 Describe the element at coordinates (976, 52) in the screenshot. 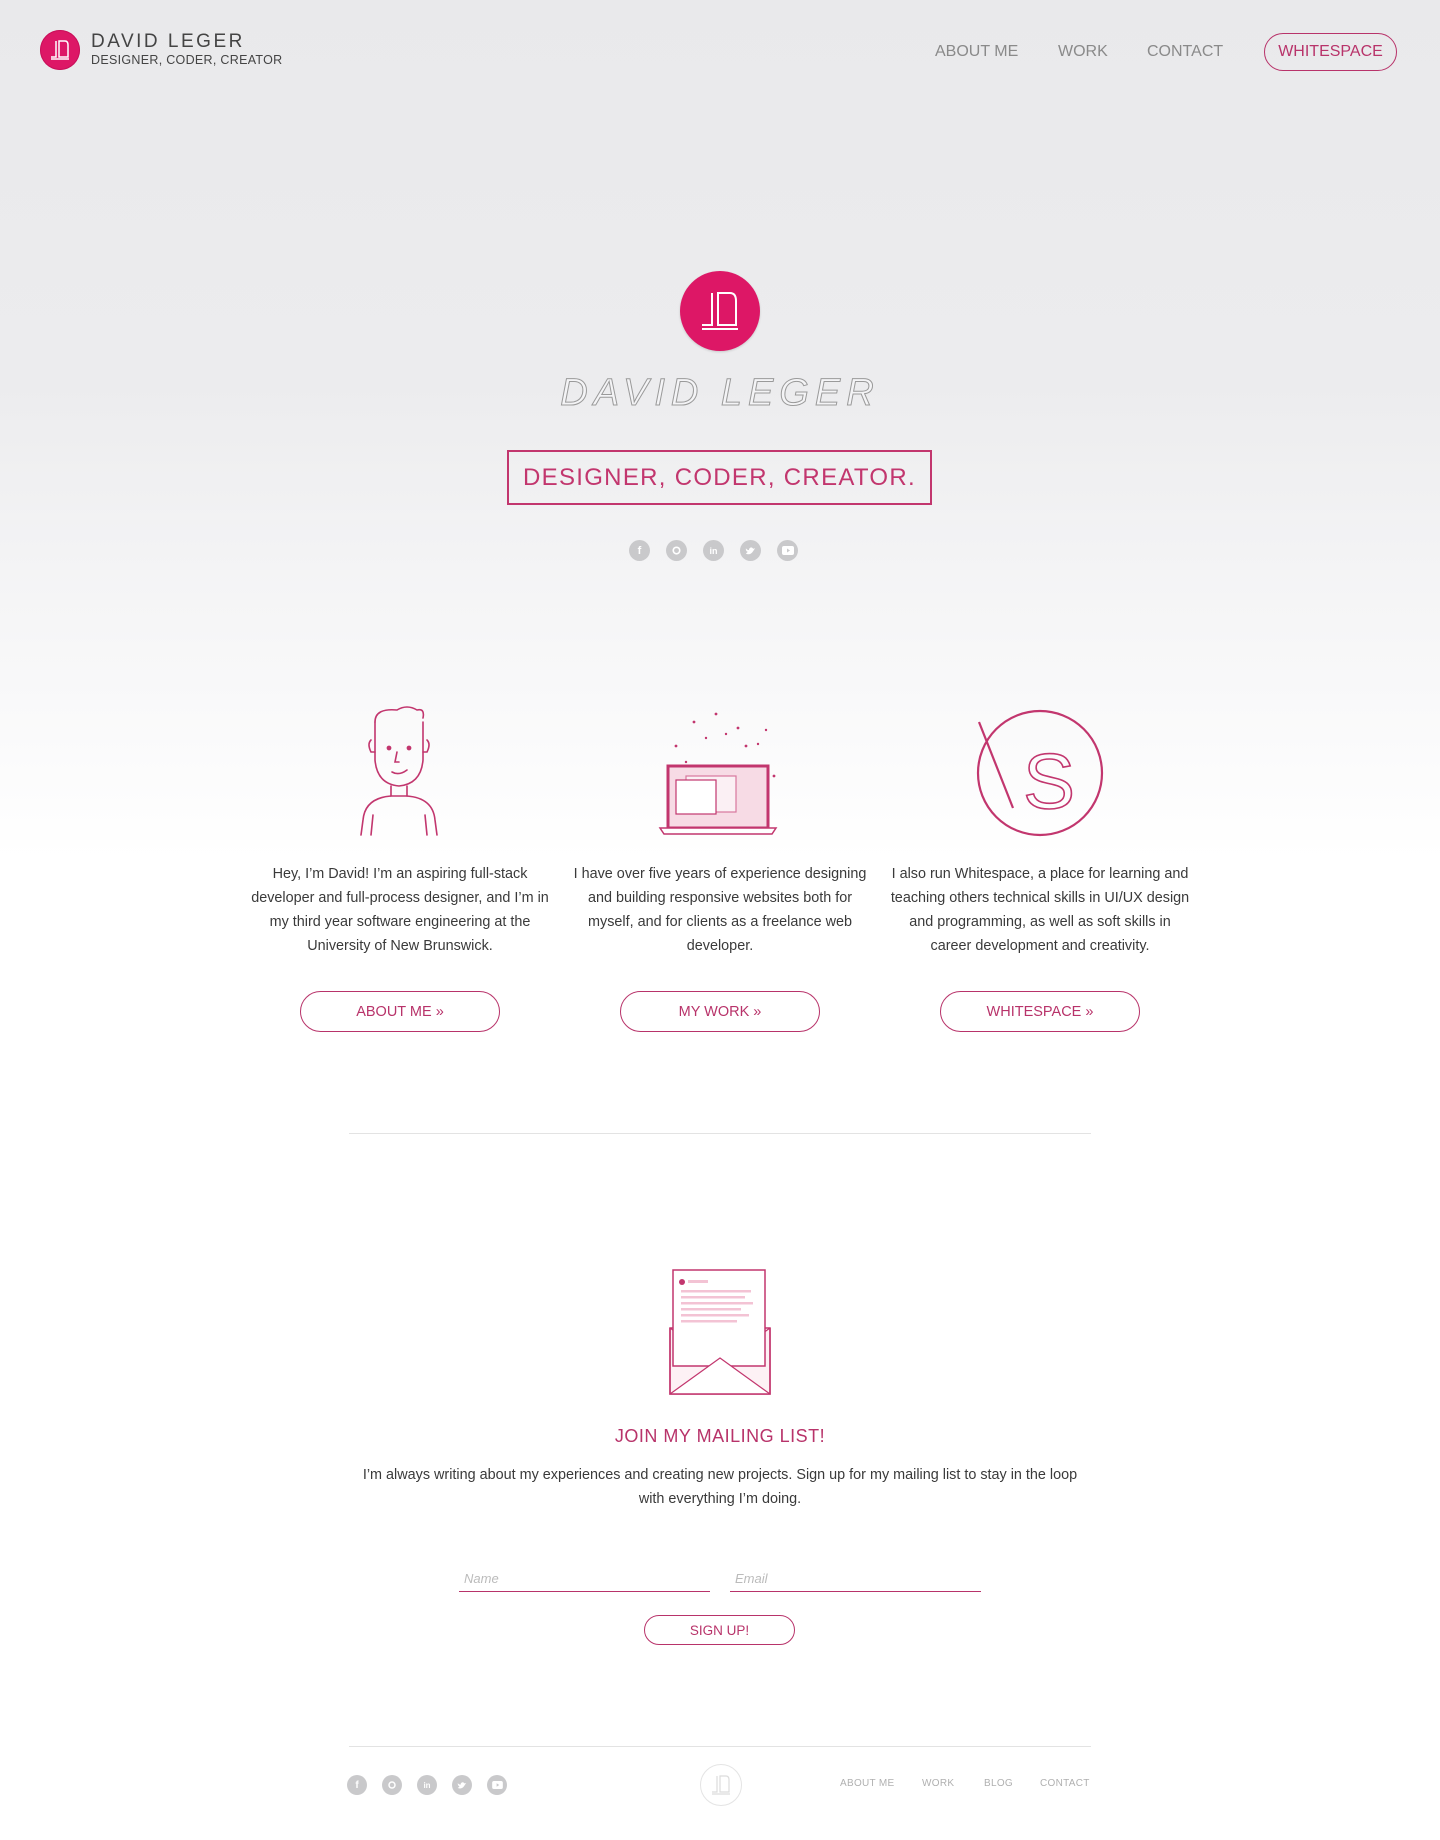

I see `nav-about-me: ABOUT ME` at that location.